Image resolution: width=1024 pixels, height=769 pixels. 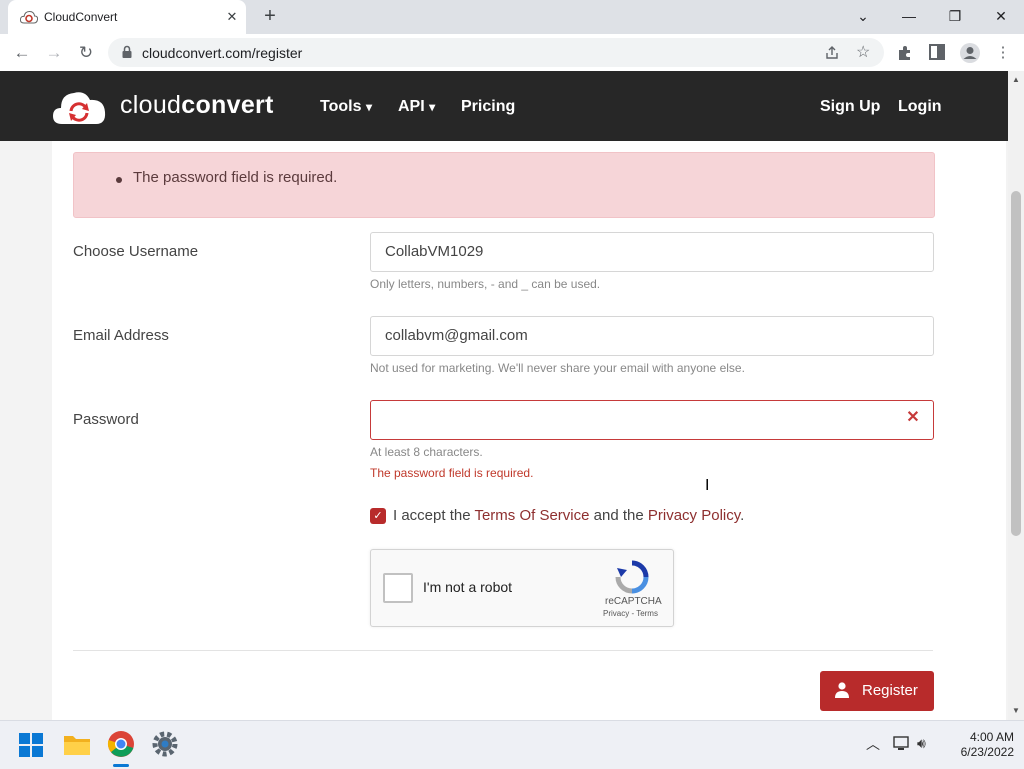 I want to click on windows-start-icon, so click(x=31, y=745).